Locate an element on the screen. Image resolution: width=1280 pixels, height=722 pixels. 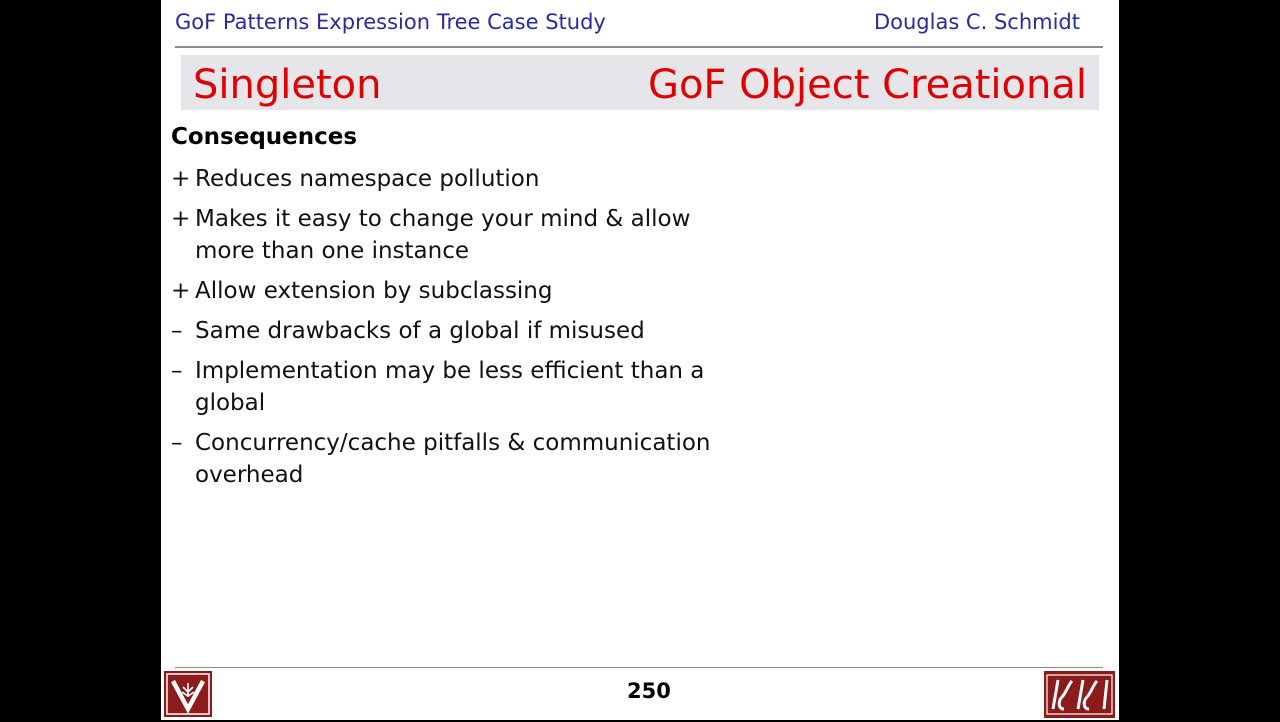
bullet-text: Allow extension by subclassing is located at coordinates (374, 291).